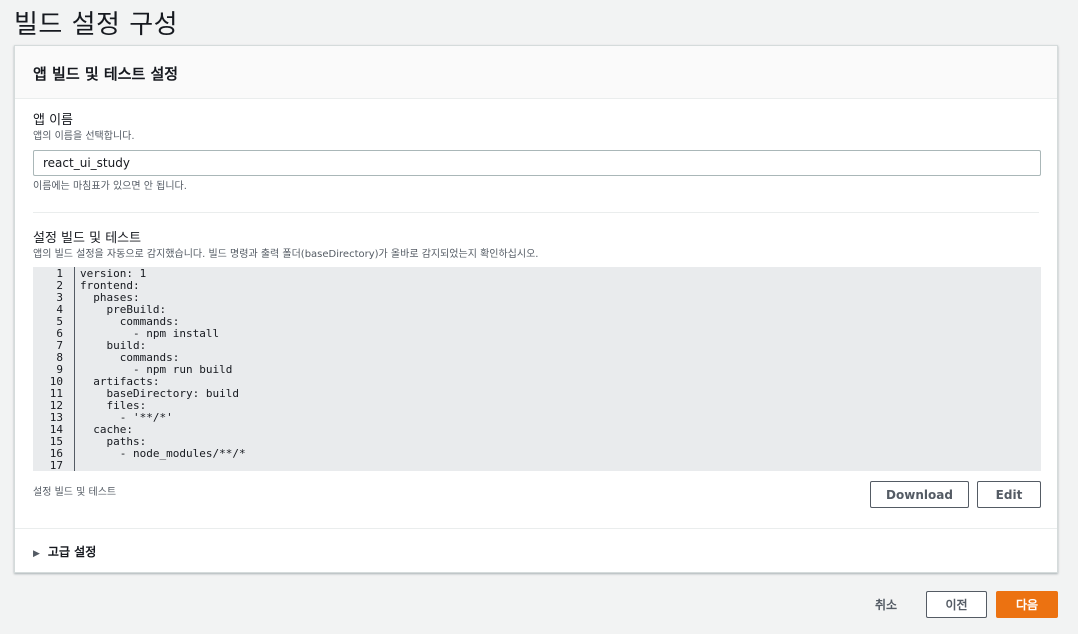 The image size is (1078, 634). I want to click on line-number-gutter: 1 2 3 4 5 6 7 8 9 10 11 12 13 14 15 16 17, so click(54, 369).